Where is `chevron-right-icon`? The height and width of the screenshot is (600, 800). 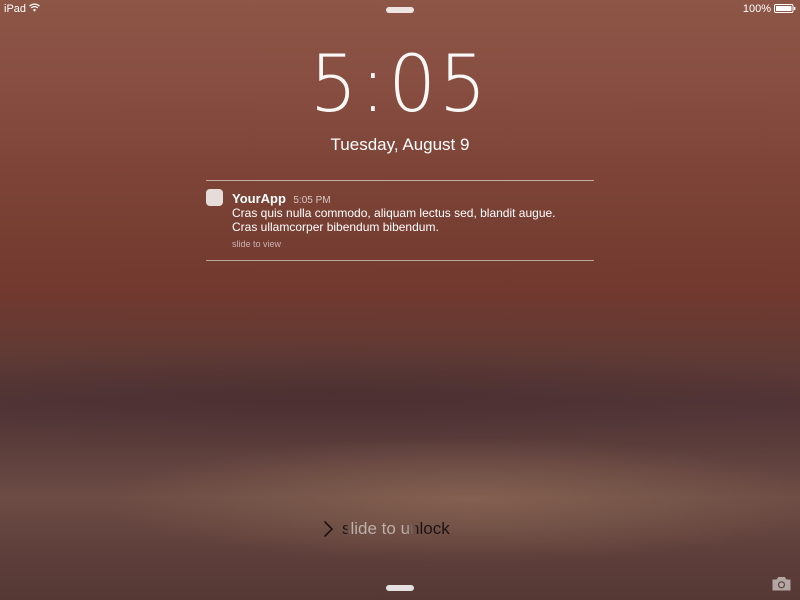 chevron-right-icon is located at coordinates (328, 529).